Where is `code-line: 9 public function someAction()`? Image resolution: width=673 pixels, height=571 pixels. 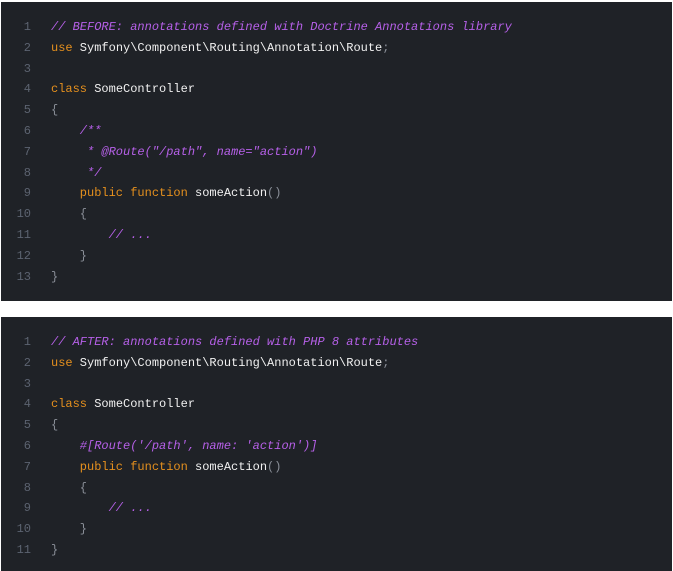 code-line: 9 public function someAction() is located at coordinates (336, 193).